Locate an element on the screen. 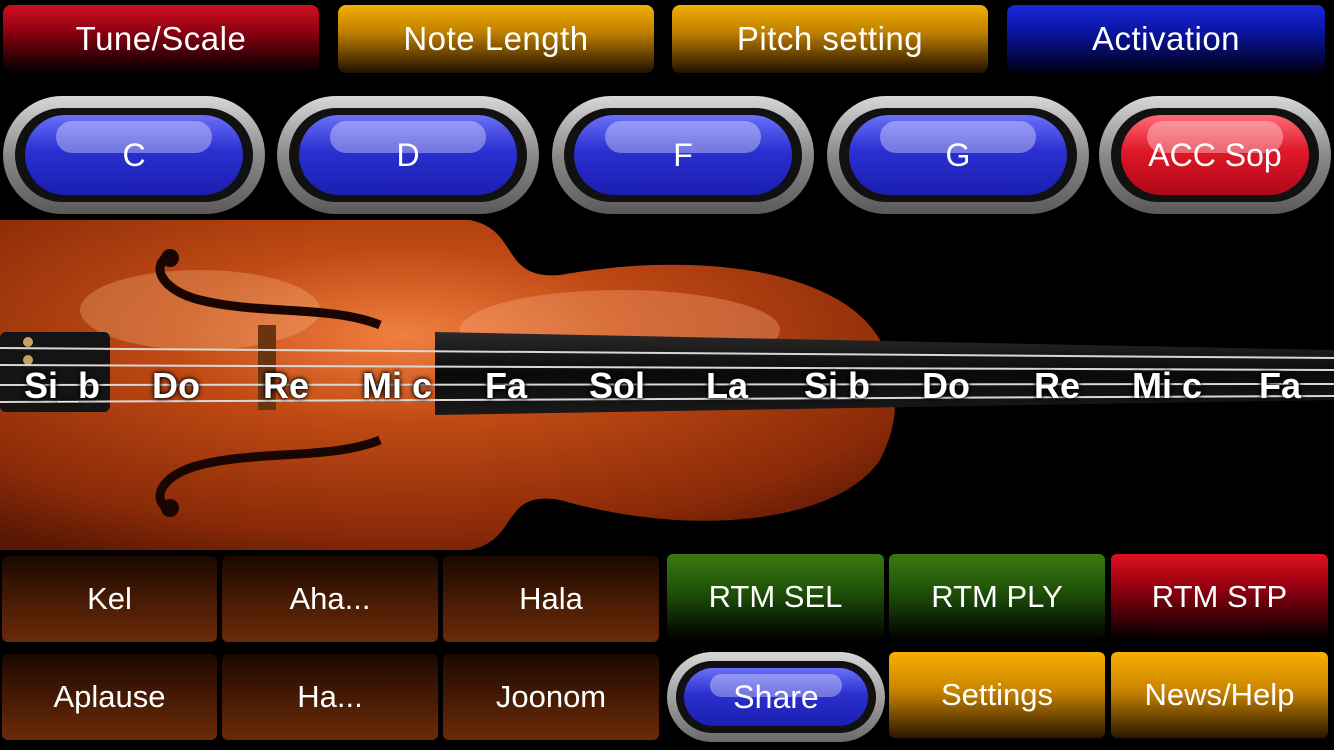 The height and width of the screenshot is (750, 1334). rhythm-play-button: RTM PLY is located at coordinates (997, 597).